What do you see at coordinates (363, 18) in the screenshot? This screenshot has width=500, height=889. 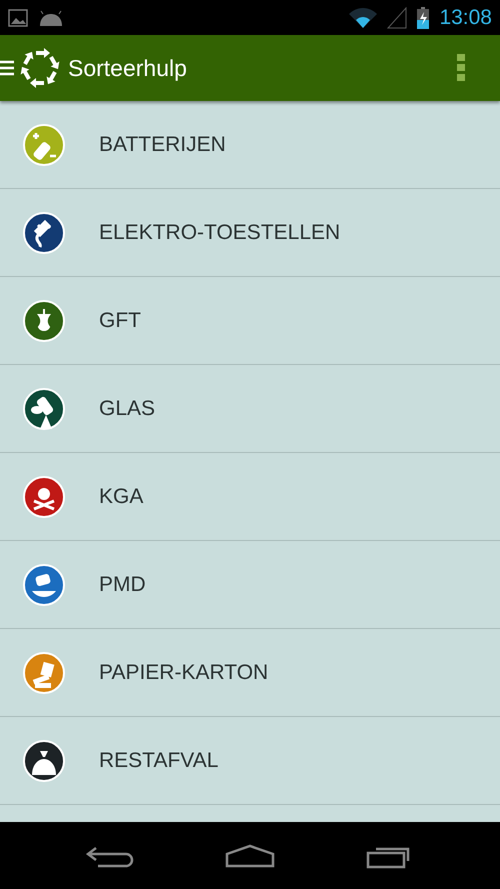 I see `wifi-icon` at bounding box center [363, 18].